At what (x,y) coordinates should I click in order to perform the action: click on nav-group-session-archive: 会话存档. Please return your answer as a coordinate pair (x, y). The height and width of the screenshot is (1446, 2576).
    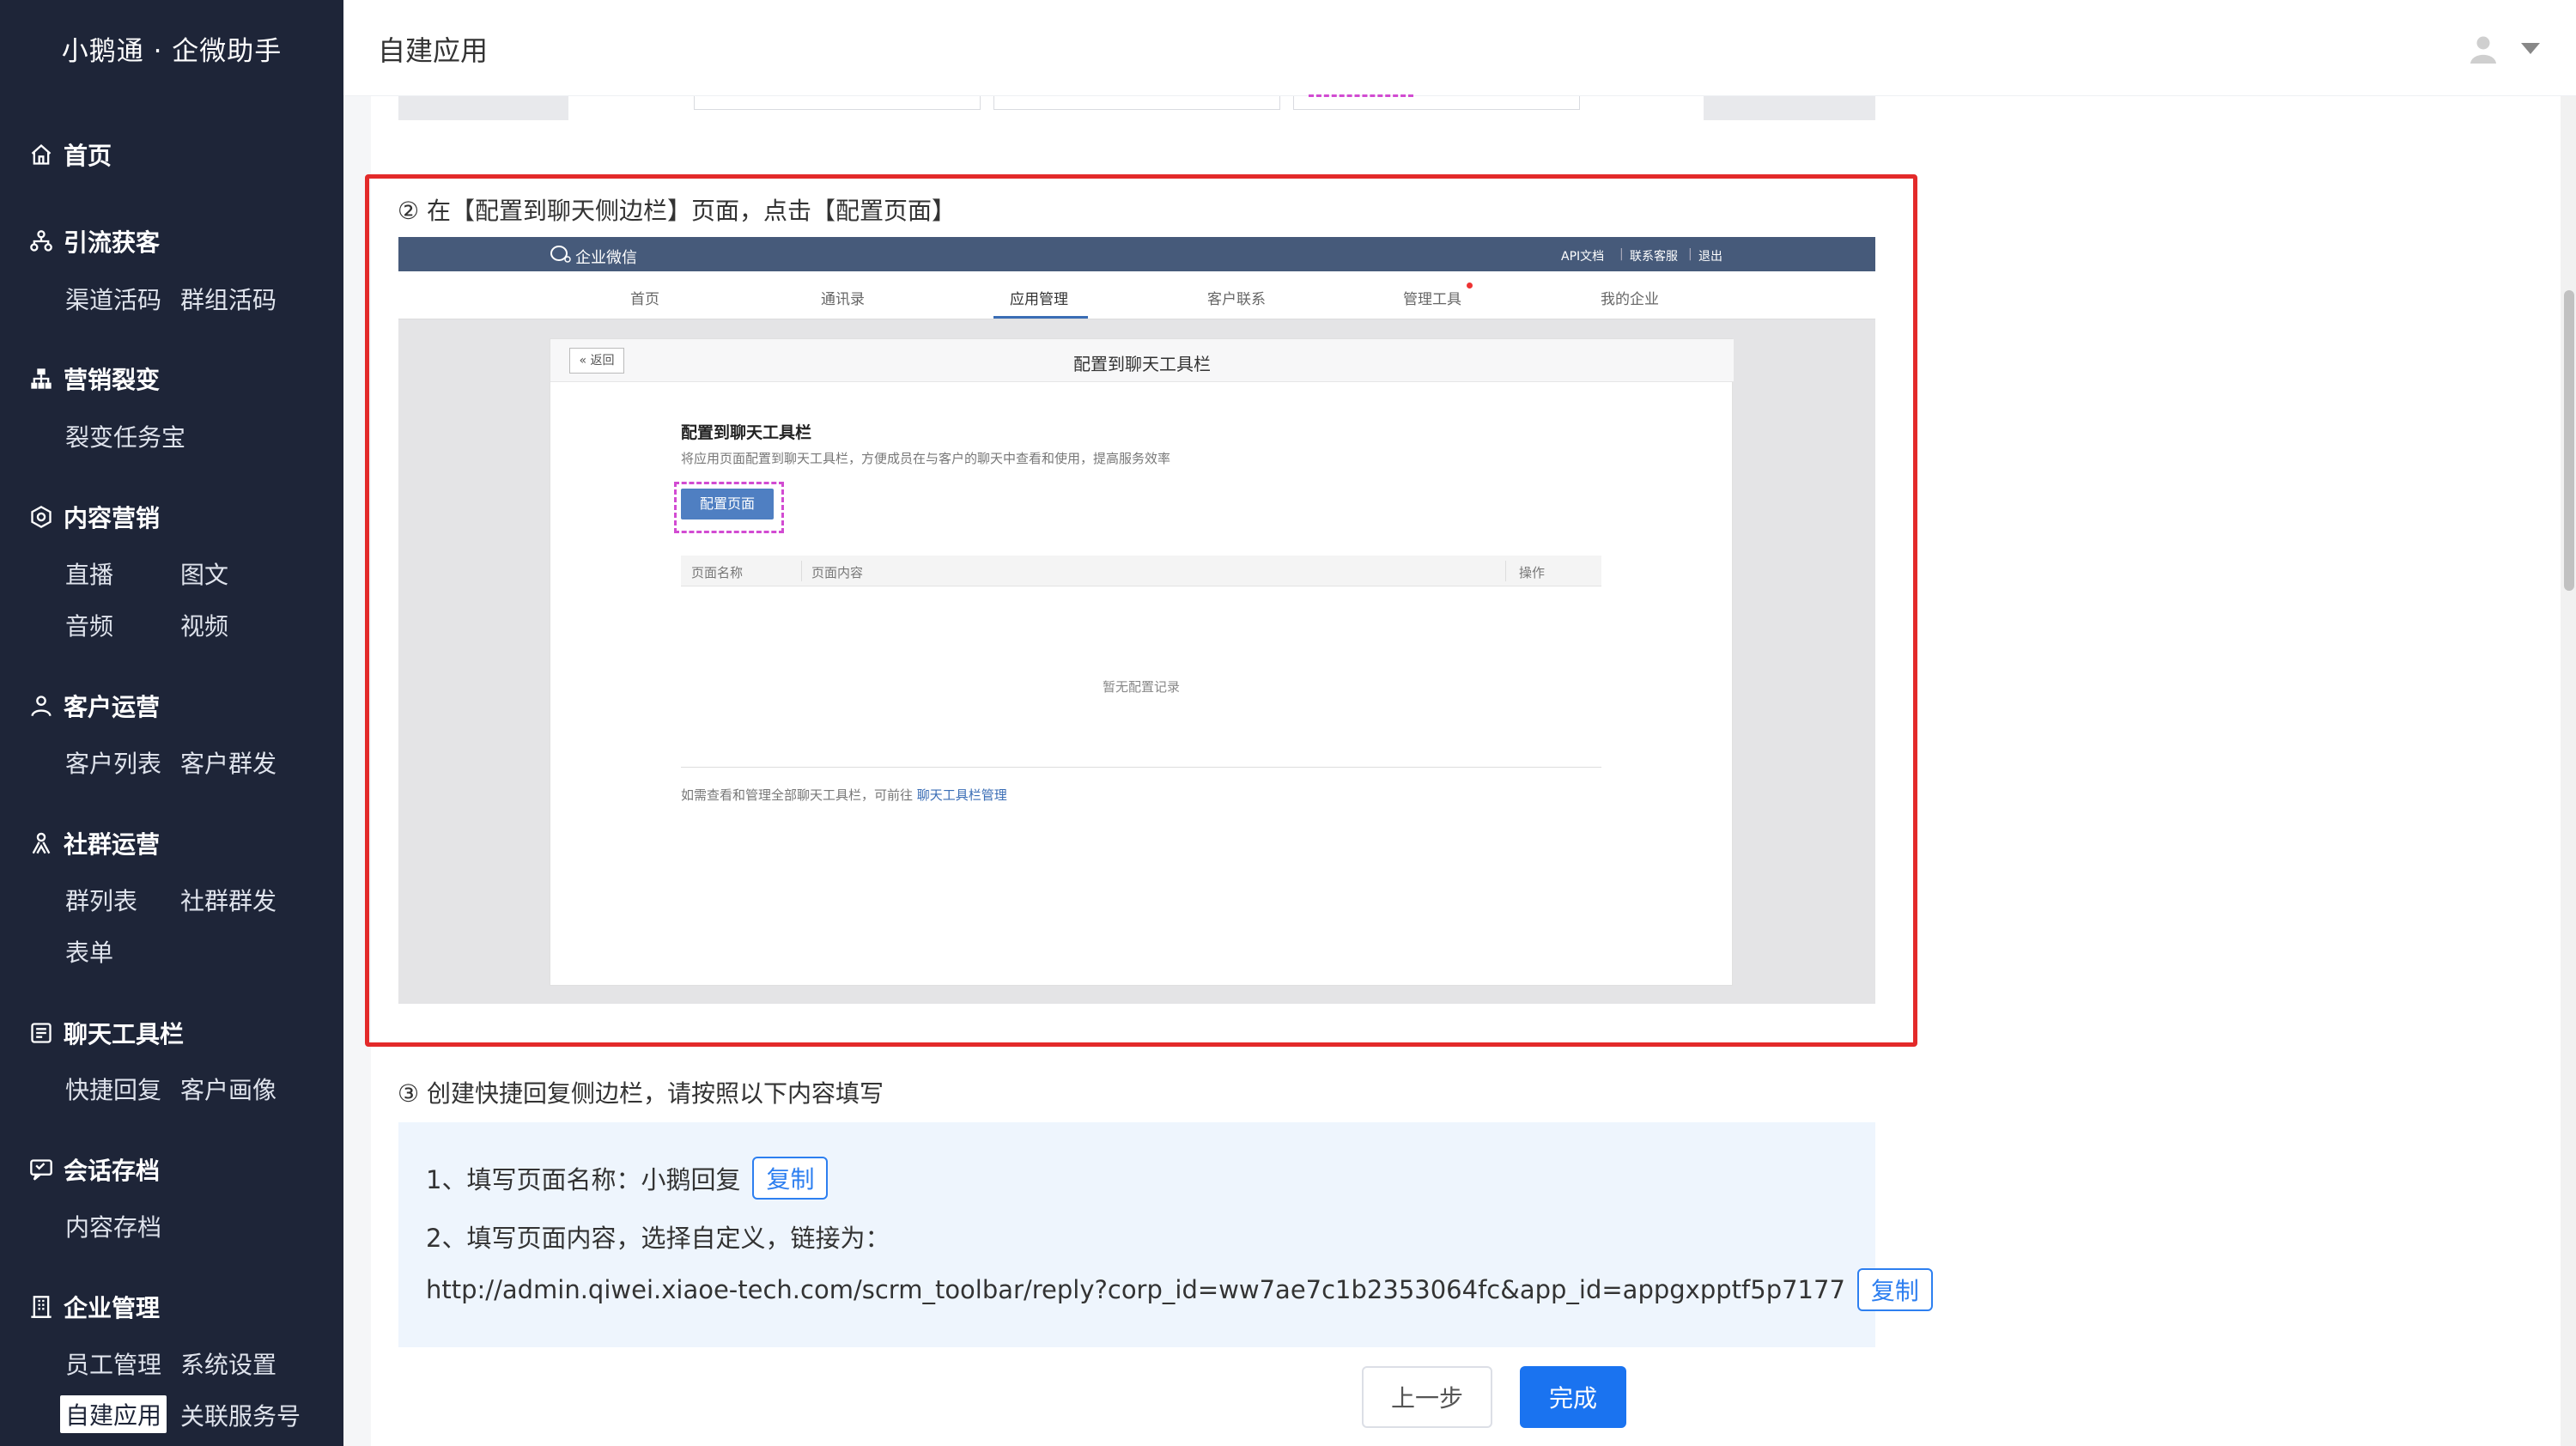
    Looking at the image, I should click on (94, 1169).